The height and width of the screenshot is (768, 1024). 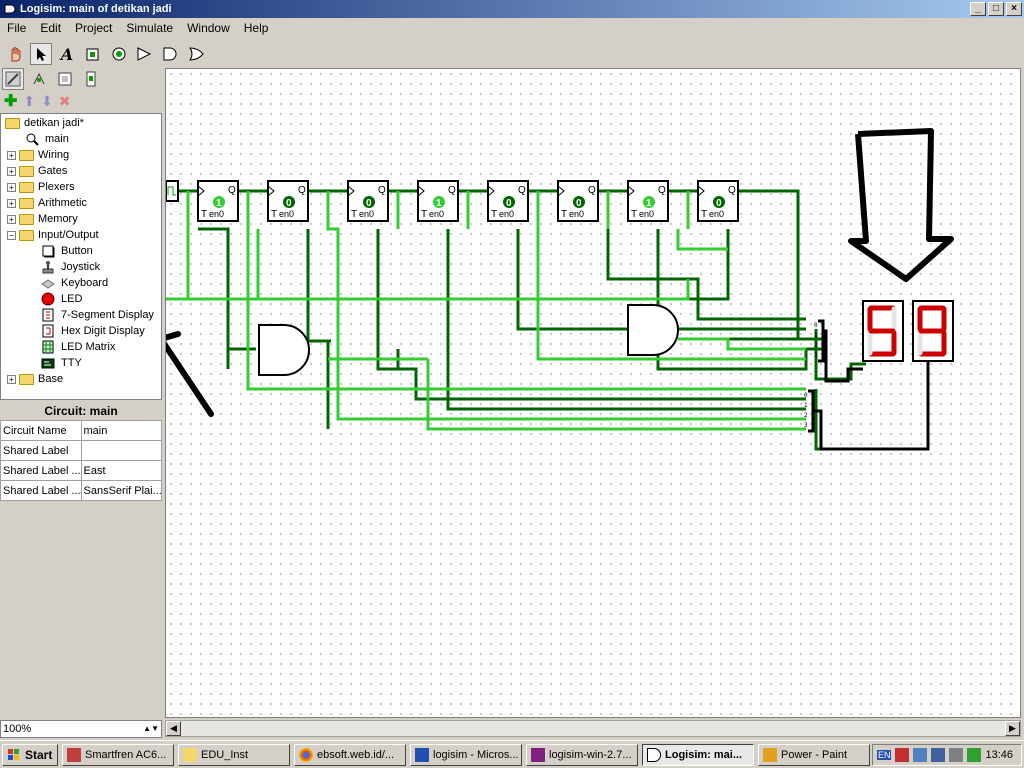 What do you see at coordinates (171, 54) in the screenshot?
I see `and-gate-icon` at bounding box center [171, 54].